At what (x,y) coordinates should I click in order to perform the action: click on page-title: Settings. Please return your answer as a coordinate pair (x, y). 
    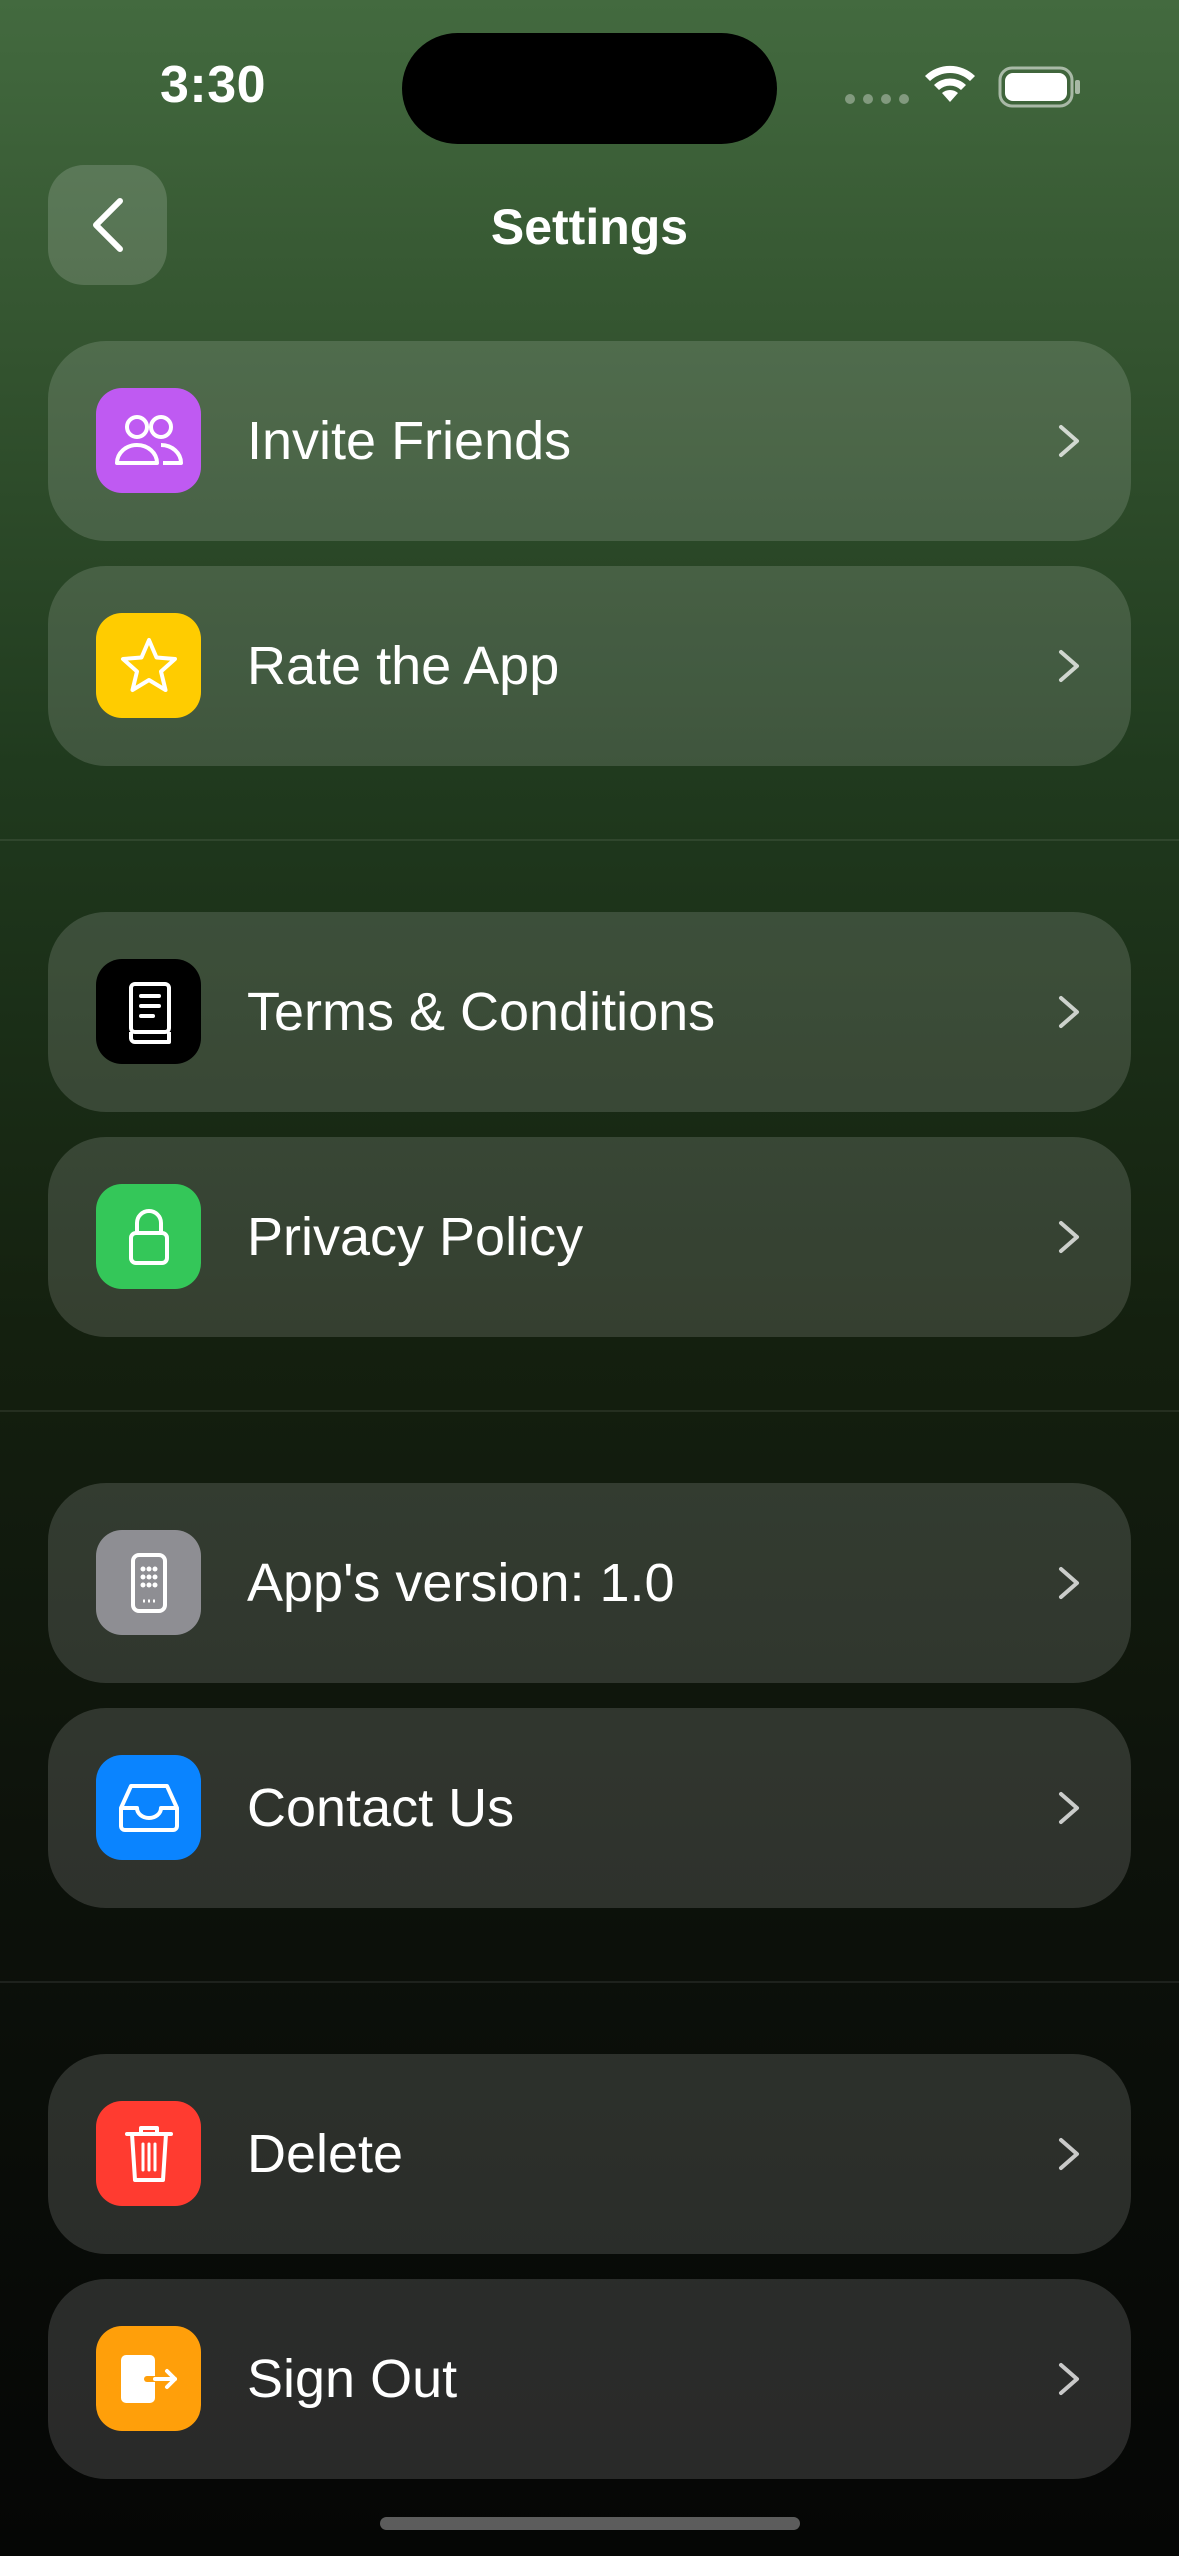
    Looking at the image, I should click on (589, 227).